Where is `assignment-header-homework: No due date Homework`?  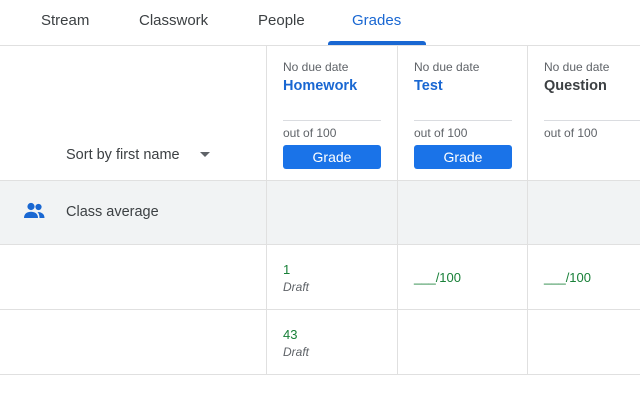 assignment-header-homework: No due date Homework is located at coordinates (343, 77).